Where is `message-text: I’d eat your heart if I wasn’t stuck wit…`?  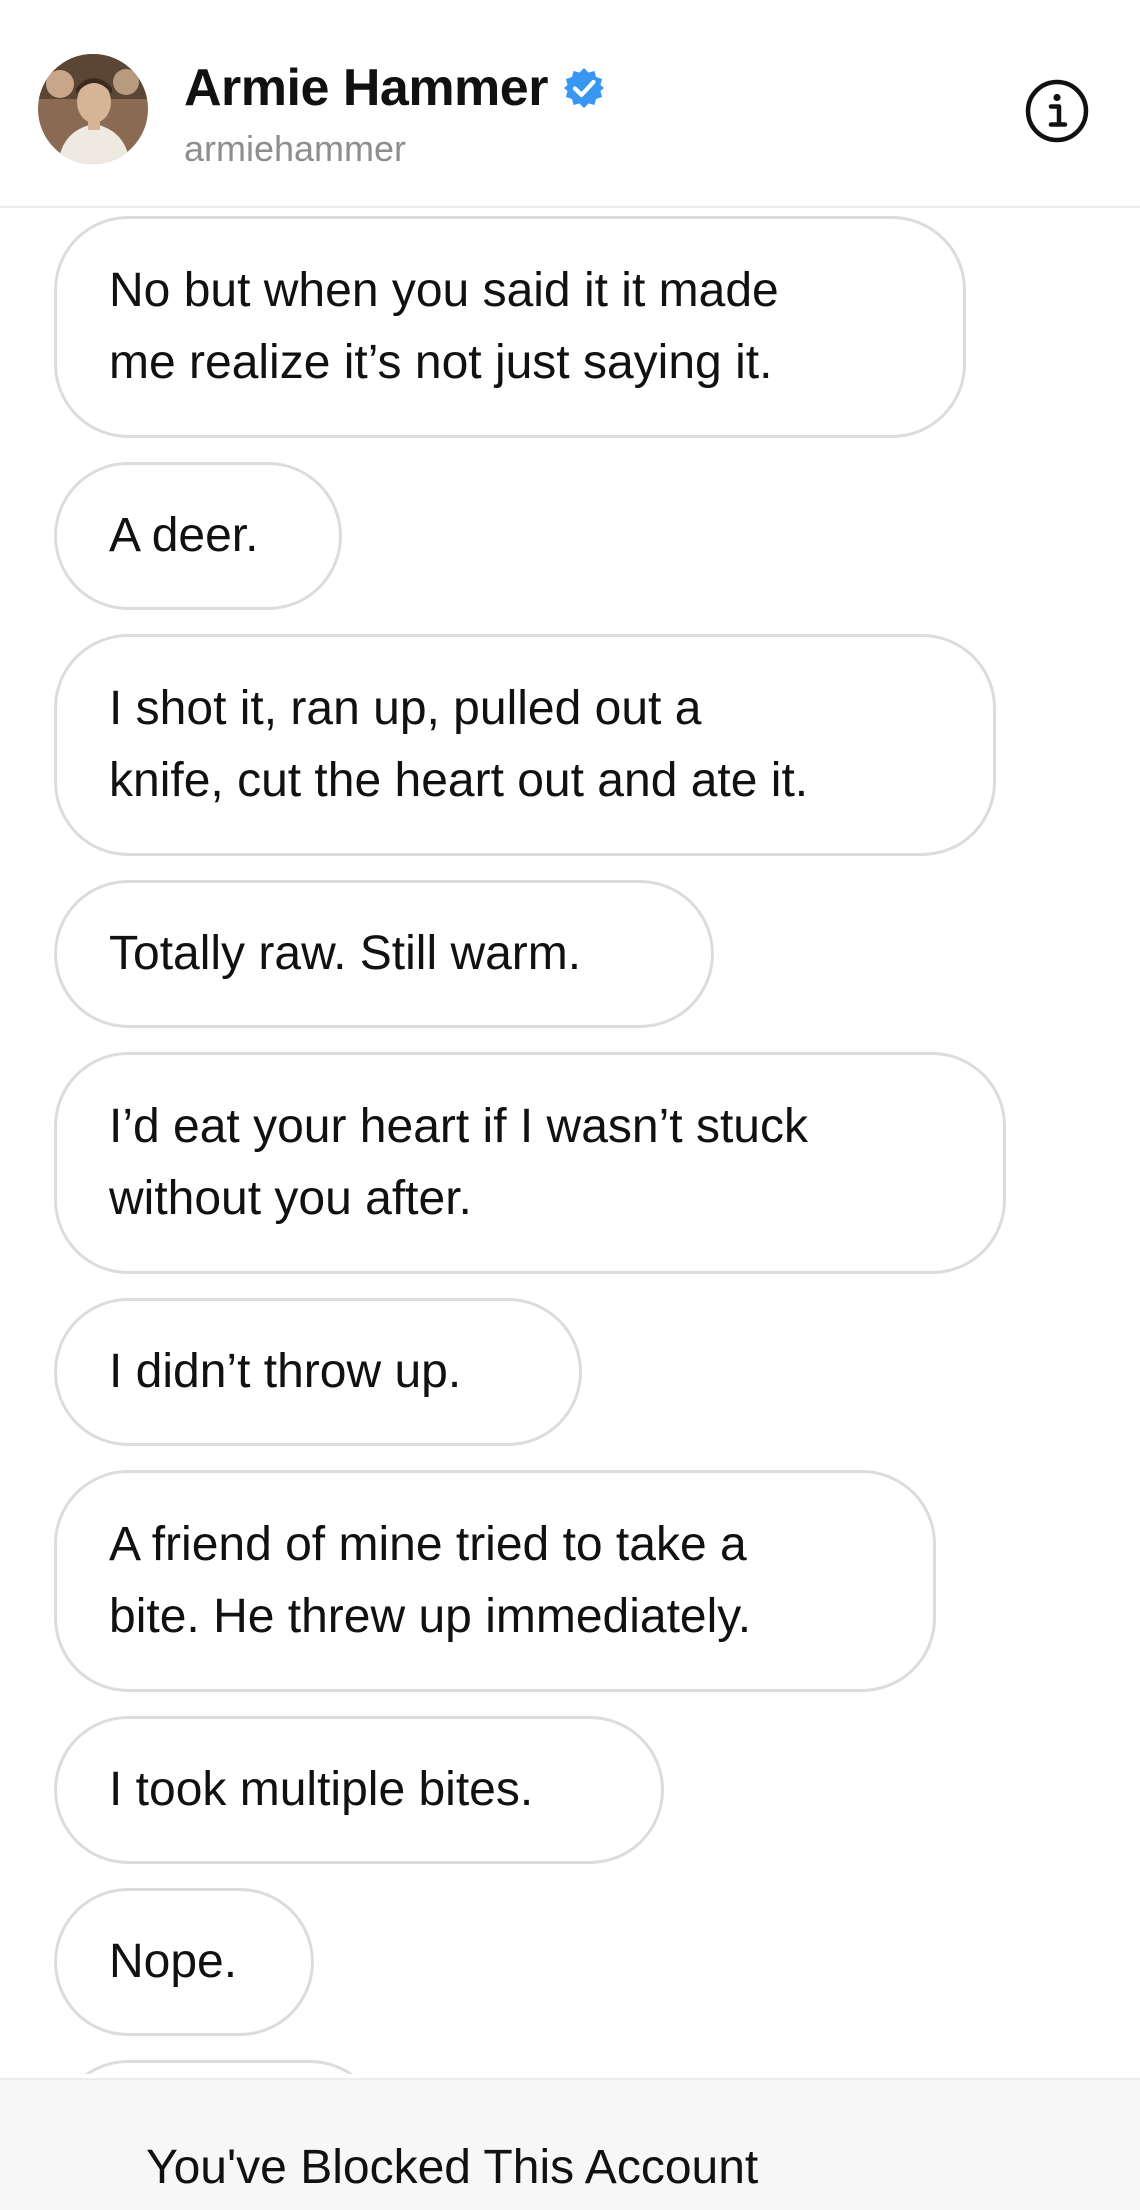 message-text: I’d eat your heart if I wasn’t stuck wit… is located at coordinates (458, 1162).